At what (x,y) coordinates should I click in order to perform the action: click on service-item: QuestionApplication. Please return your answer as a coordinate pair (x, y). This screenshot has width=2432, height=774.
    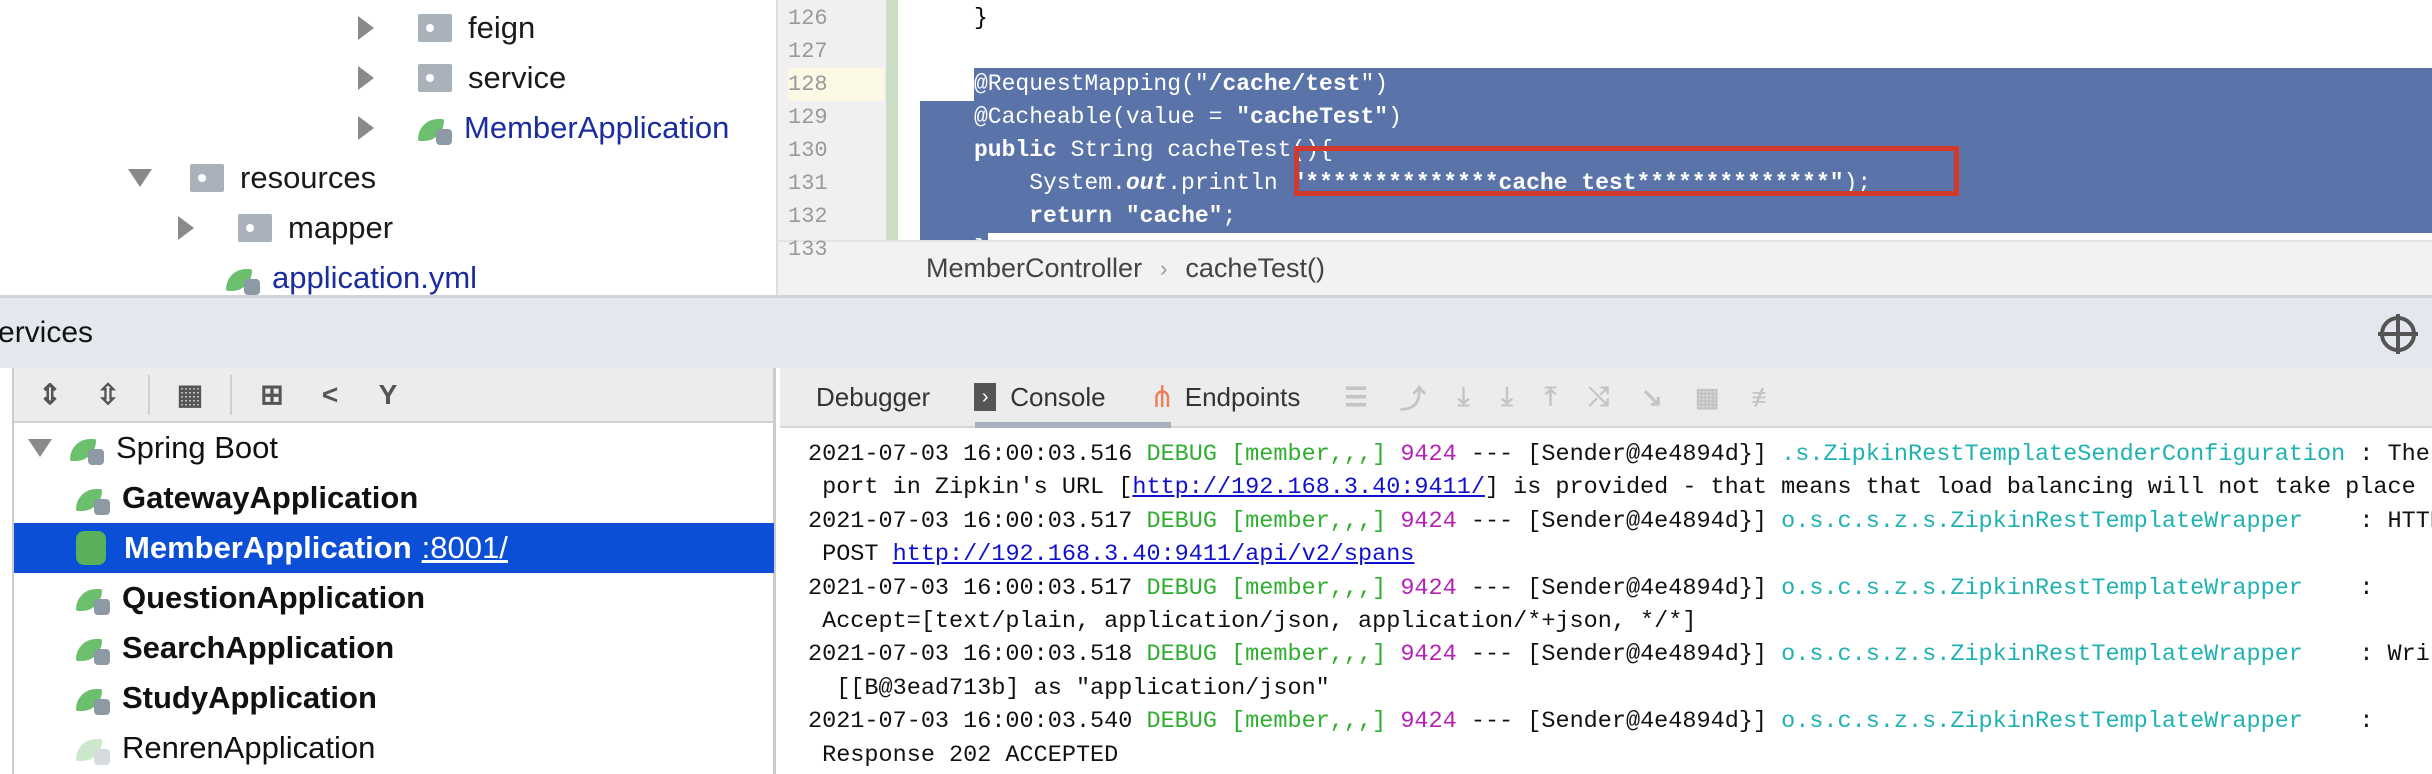
    Looking at the image, I should click on (394, 598).